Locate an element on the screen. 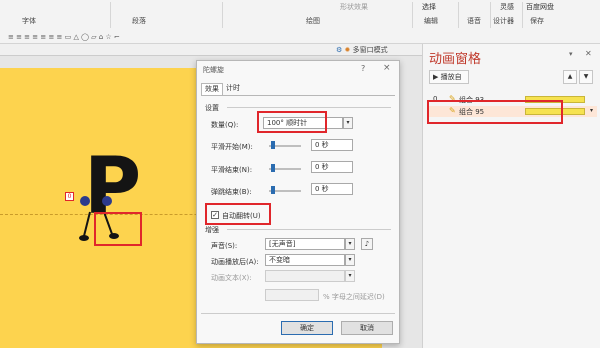 Image resolution: width=600 pixels, height=348 pixels. view-icon: ⚙ is located at coordinates (339, 50).